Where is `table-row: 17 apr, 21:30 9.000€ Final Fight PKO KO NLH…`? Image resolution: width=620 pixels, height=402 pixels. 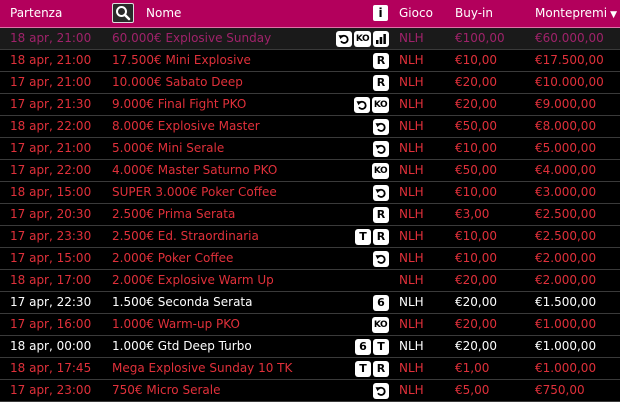 table-row: 17 apr, 21:30 9.000€ Final Fight PKO KO NLH… is located at coordinates (310, 105).